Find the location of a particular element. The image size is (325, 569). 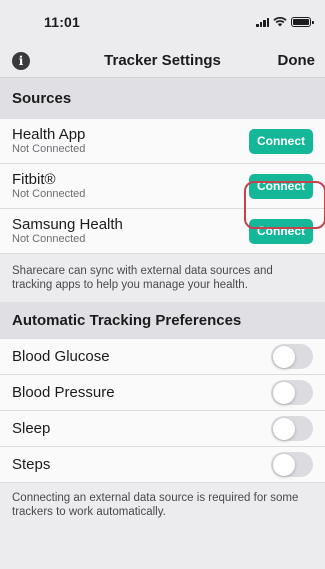

info-icon: i is located at coordinates (21, 60).